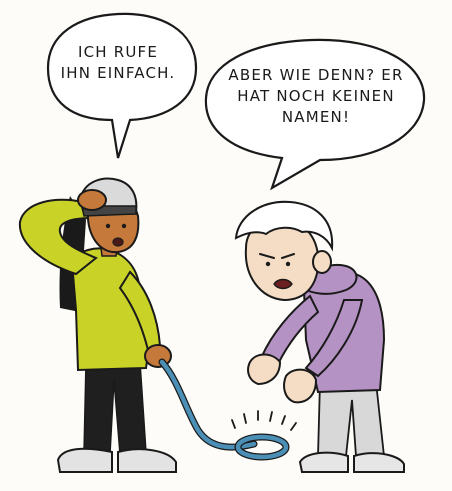 Image resolution: width=452 pixels, height=491 pixels. I want to click on speech-line: HAT NOCH KEINEN, so click(316, 96).